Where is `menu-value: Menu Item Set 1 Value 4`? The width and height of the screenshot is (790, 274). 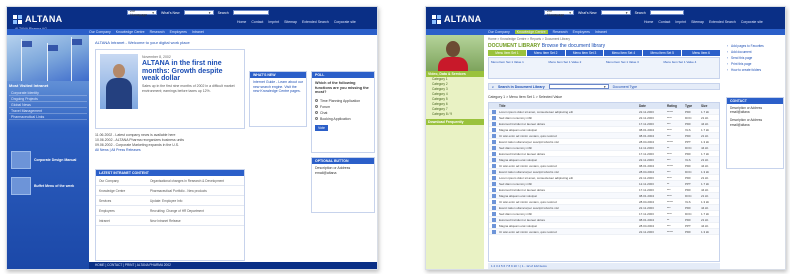
menu-value: Menu Item Set 1 Value 4 is located at coordinates (691, 68).